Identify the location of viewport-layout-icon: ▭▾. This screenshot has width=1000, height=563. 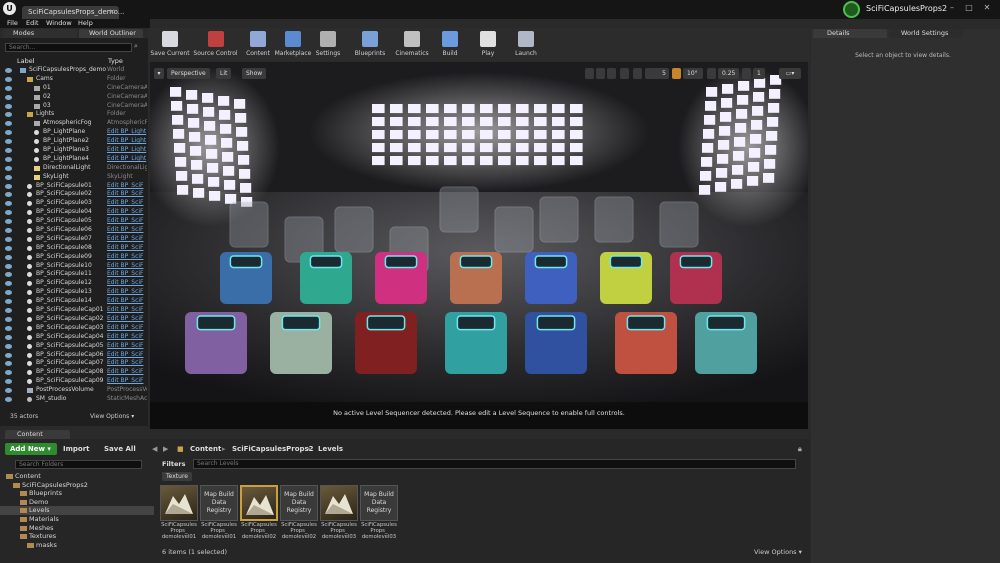
(790, 73).